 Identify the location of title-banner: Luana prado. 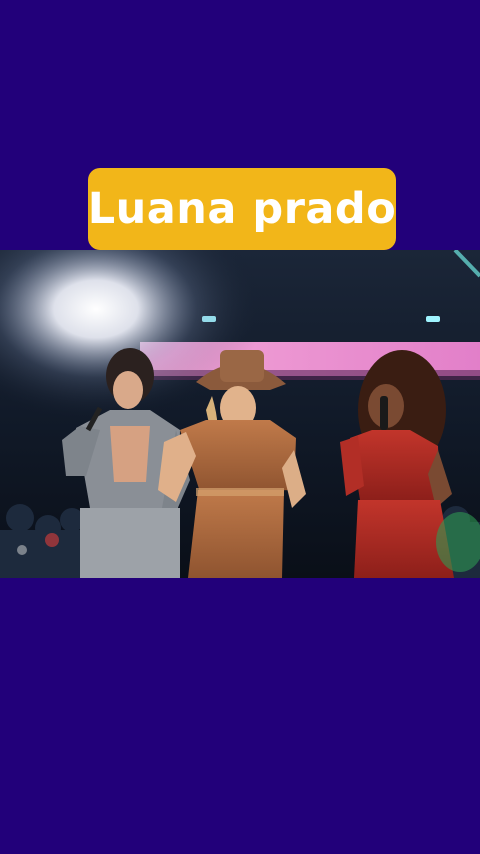
(242, 209).